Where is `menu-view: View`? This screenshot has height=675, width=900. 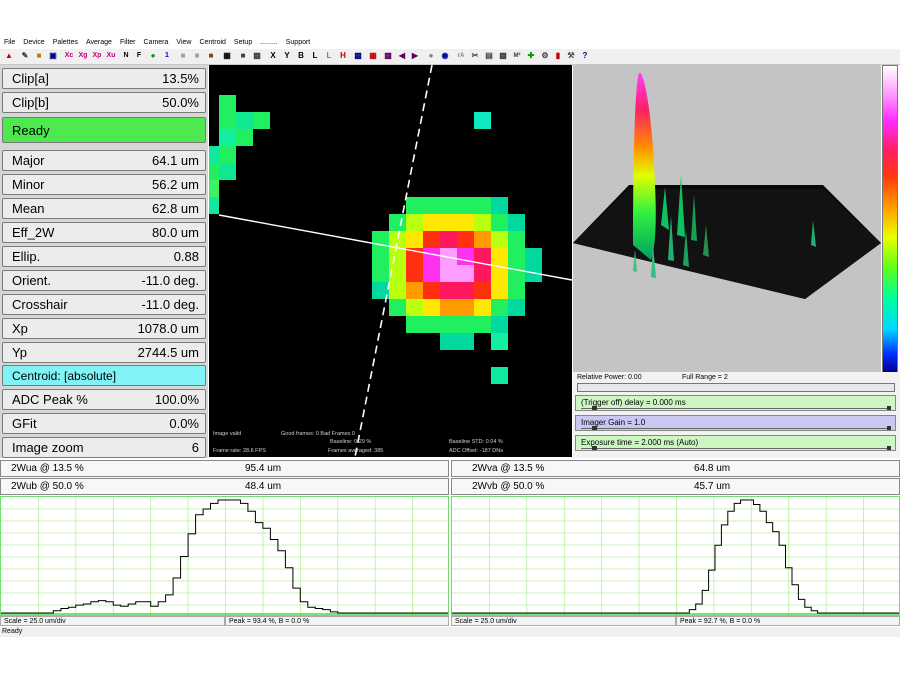 menu-view: View is located at coordinates (183, 43).